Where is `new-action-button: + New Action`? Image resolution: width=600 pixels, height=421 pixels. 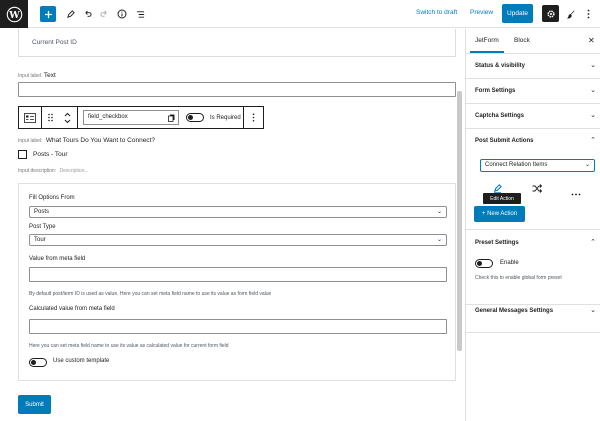 new-action-button: + New Action is located at coordinates (499, 214).